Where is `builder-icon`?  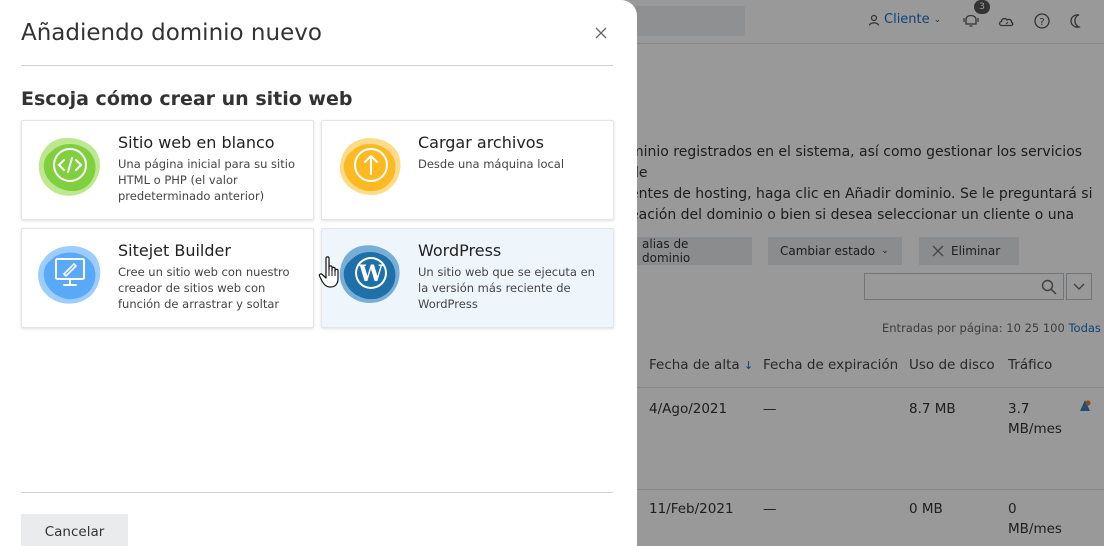
builder-icon is located at coordinates (69, 274).